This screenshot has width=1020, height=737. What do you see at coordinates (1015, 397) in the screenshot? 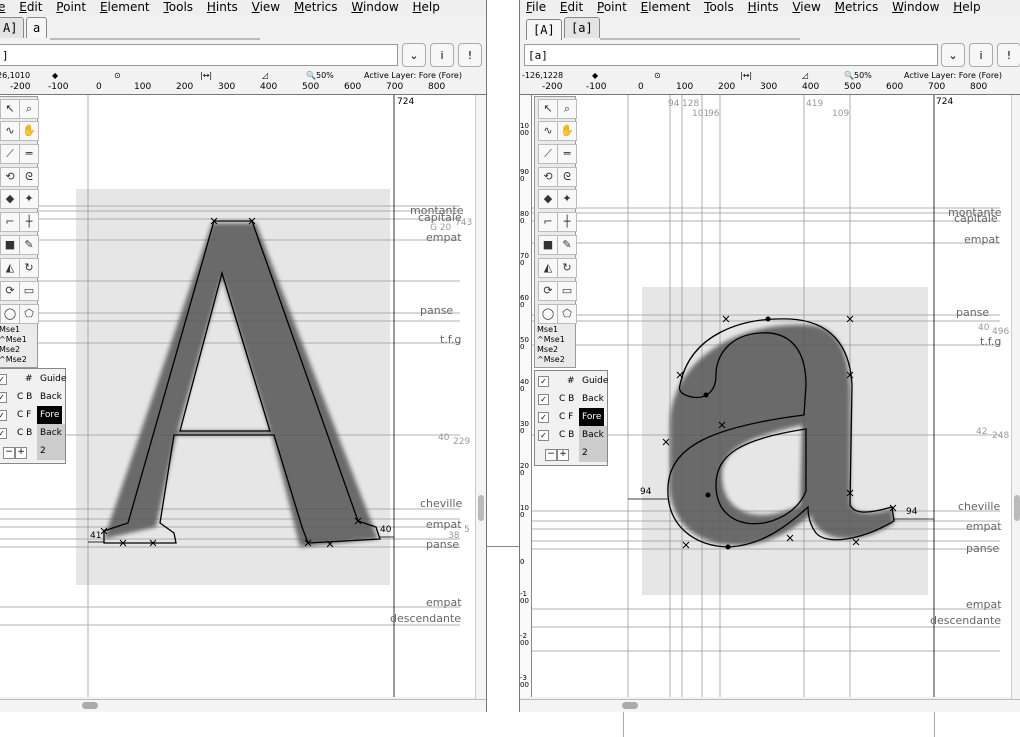
I see `vertical-scrollbar` at bounding box center [1015, 397].